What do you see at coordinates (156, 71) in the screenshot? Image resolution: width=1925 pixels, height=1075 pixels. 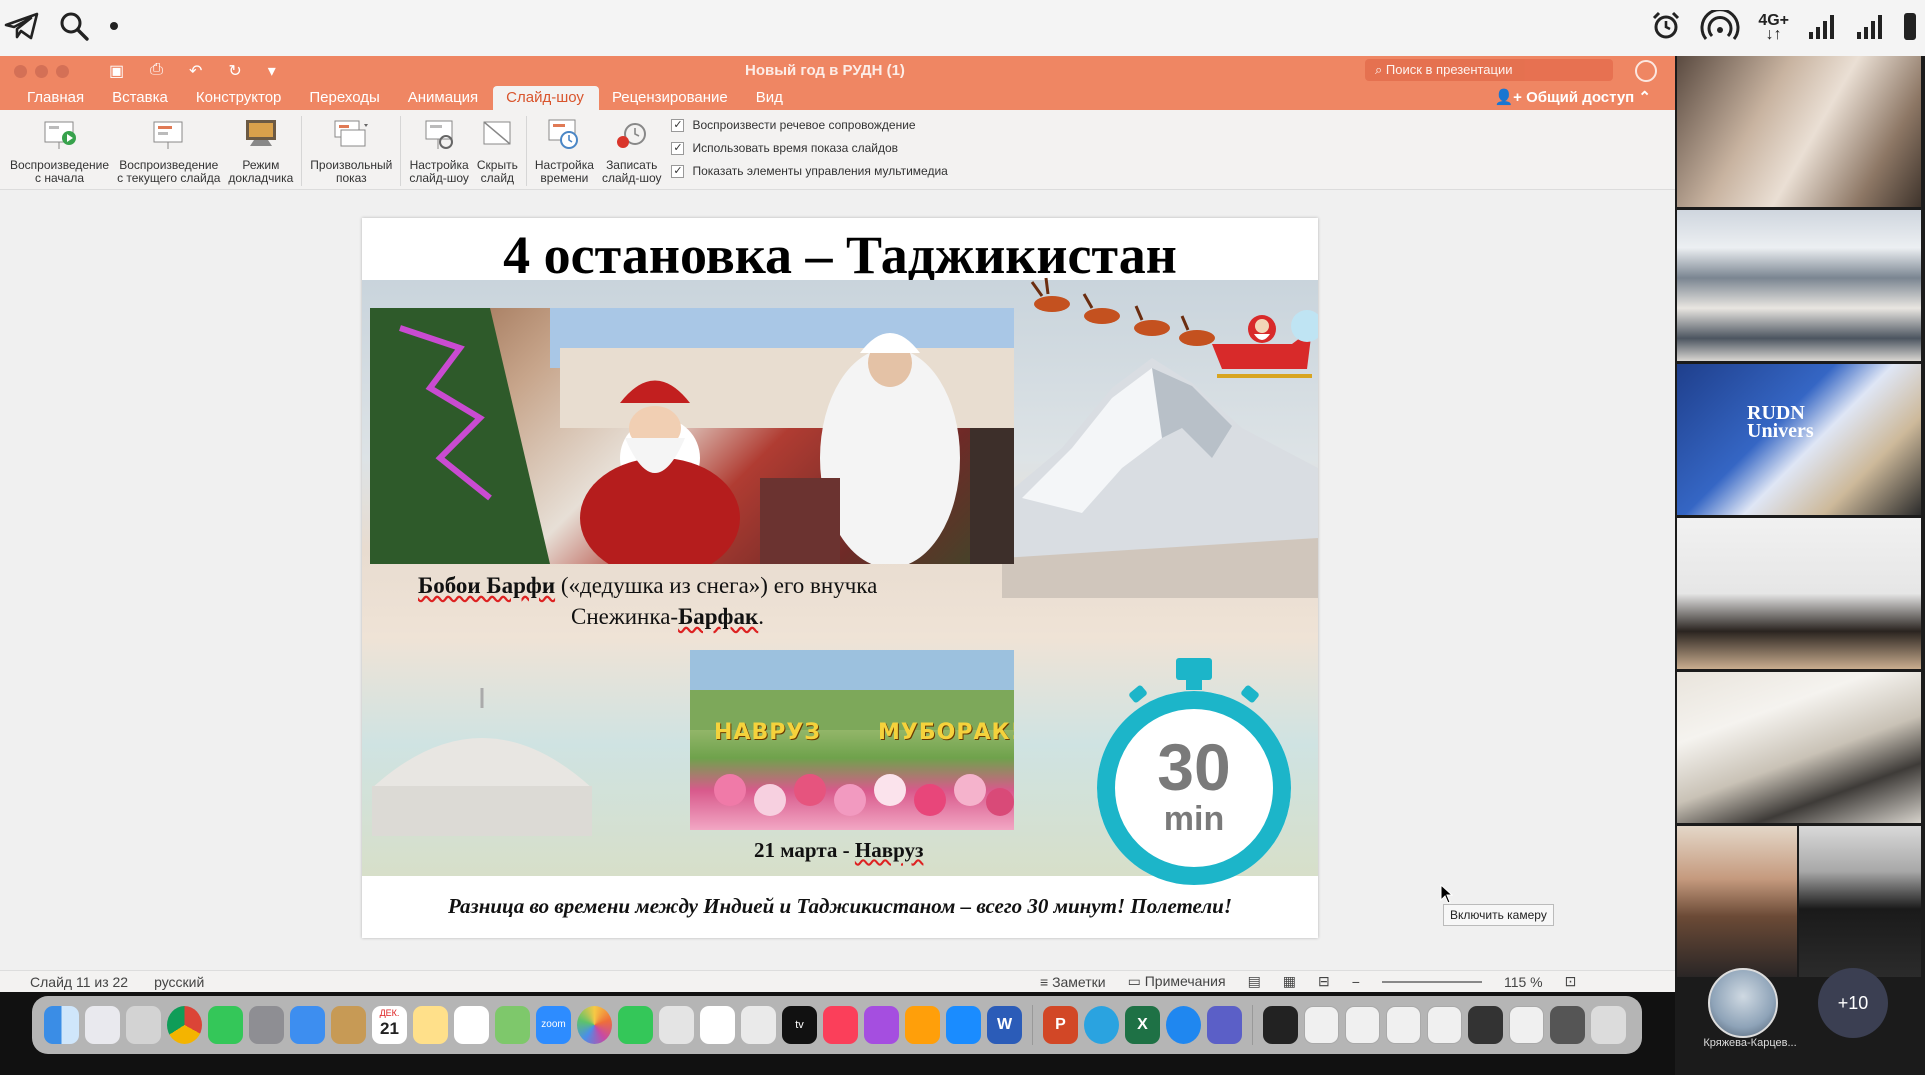 I see `save-icon: ⎙` at bounding box center [156, 71].